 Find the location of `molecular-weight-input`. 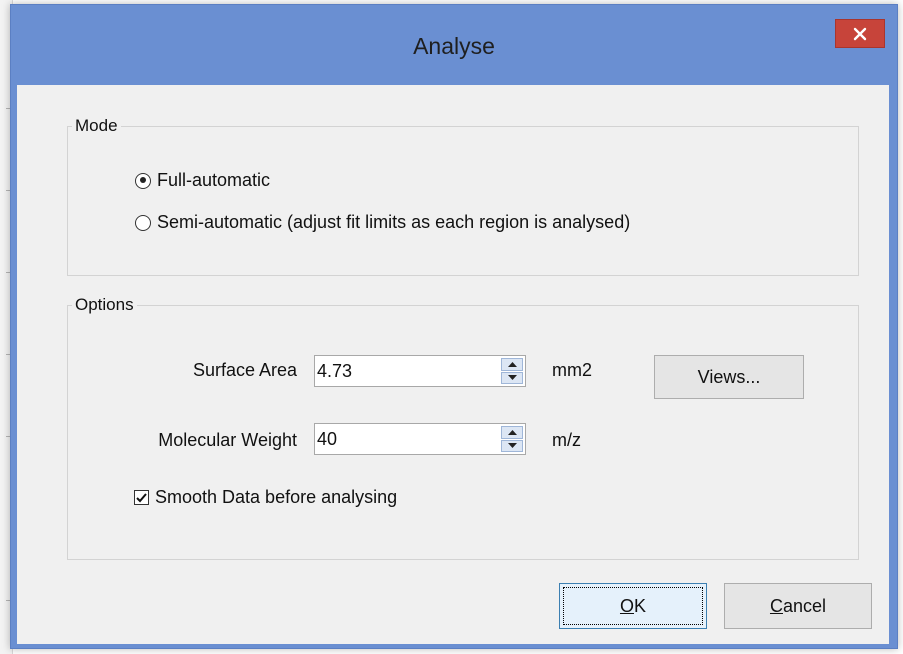

molecular-weight-input is located at coordinates (402, 439).